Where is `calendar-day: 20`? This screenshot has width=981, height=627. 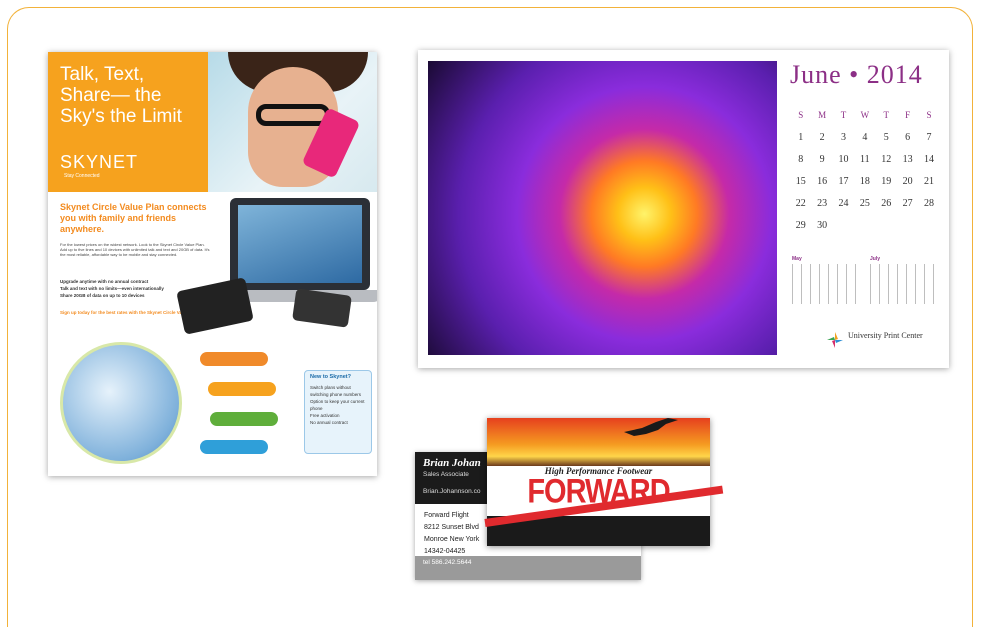 calendar-day: 20 is located at coordinates (907, 181).